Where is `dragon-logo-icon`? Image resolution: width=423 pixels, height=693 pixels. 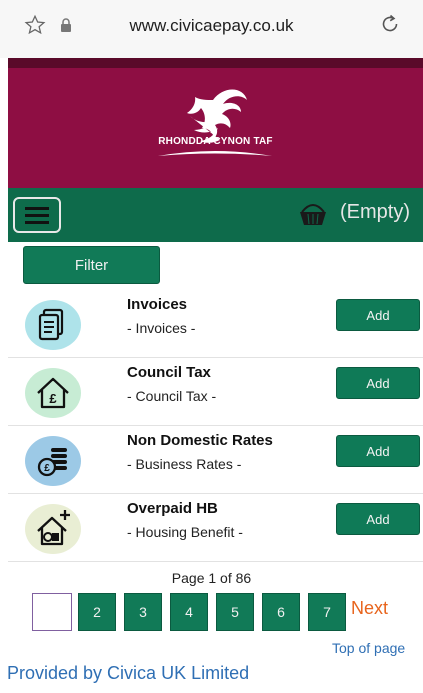 dragon-logo-icon is located at coordinates (215, 132).